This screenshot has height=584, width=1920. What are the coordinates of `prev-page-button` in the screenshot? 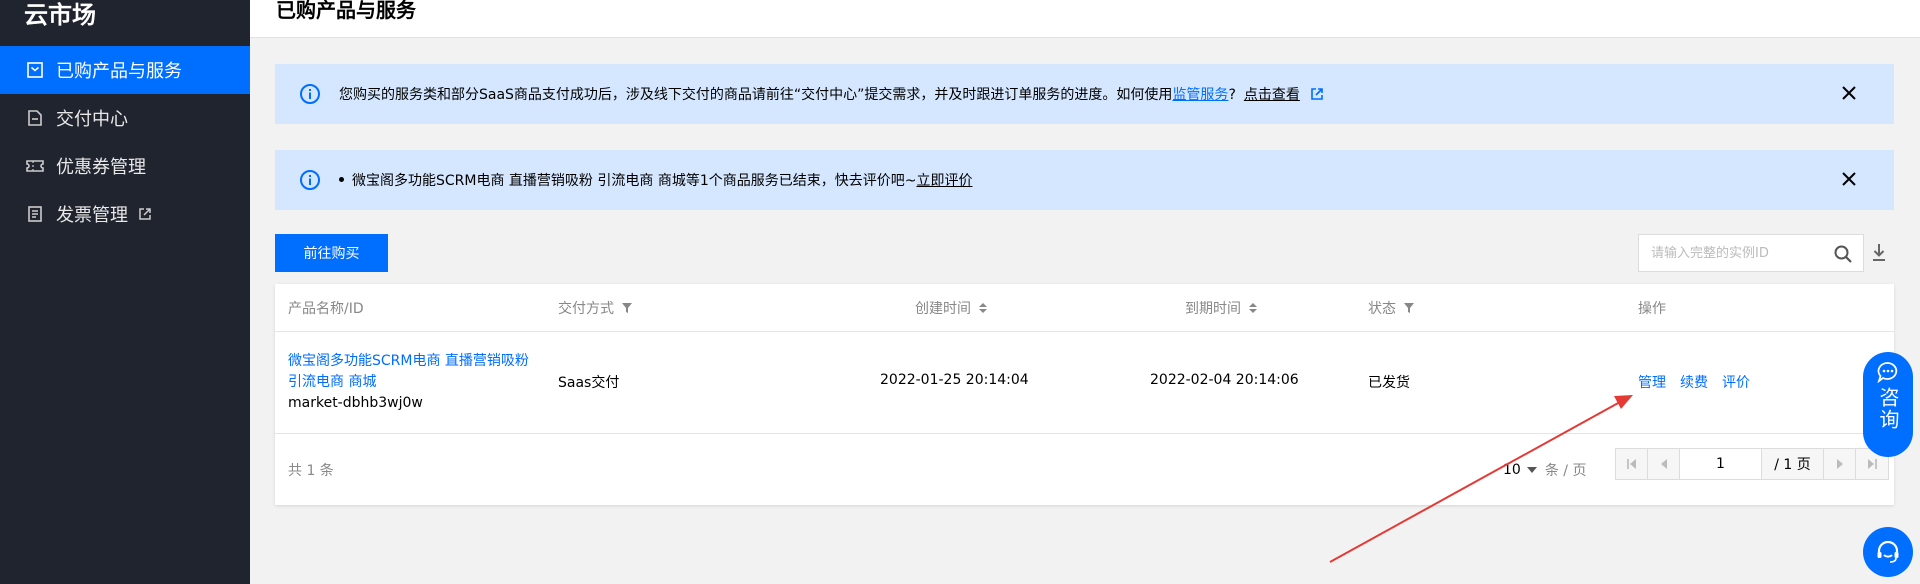 It's located at (1664, 464).